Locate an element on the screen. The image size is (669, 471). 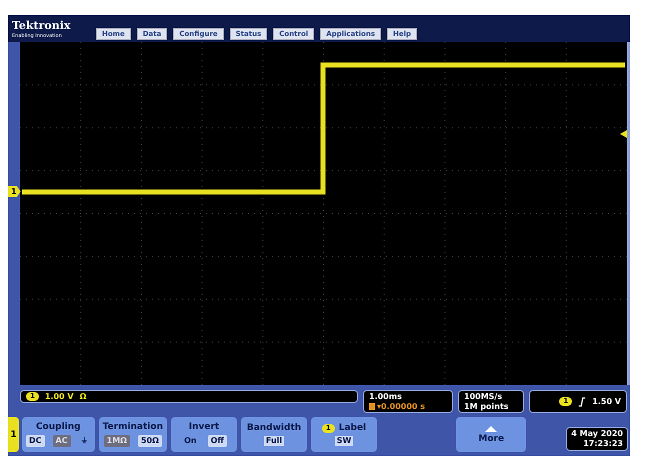
option: 50Ω is located at coordinates (150, 441).